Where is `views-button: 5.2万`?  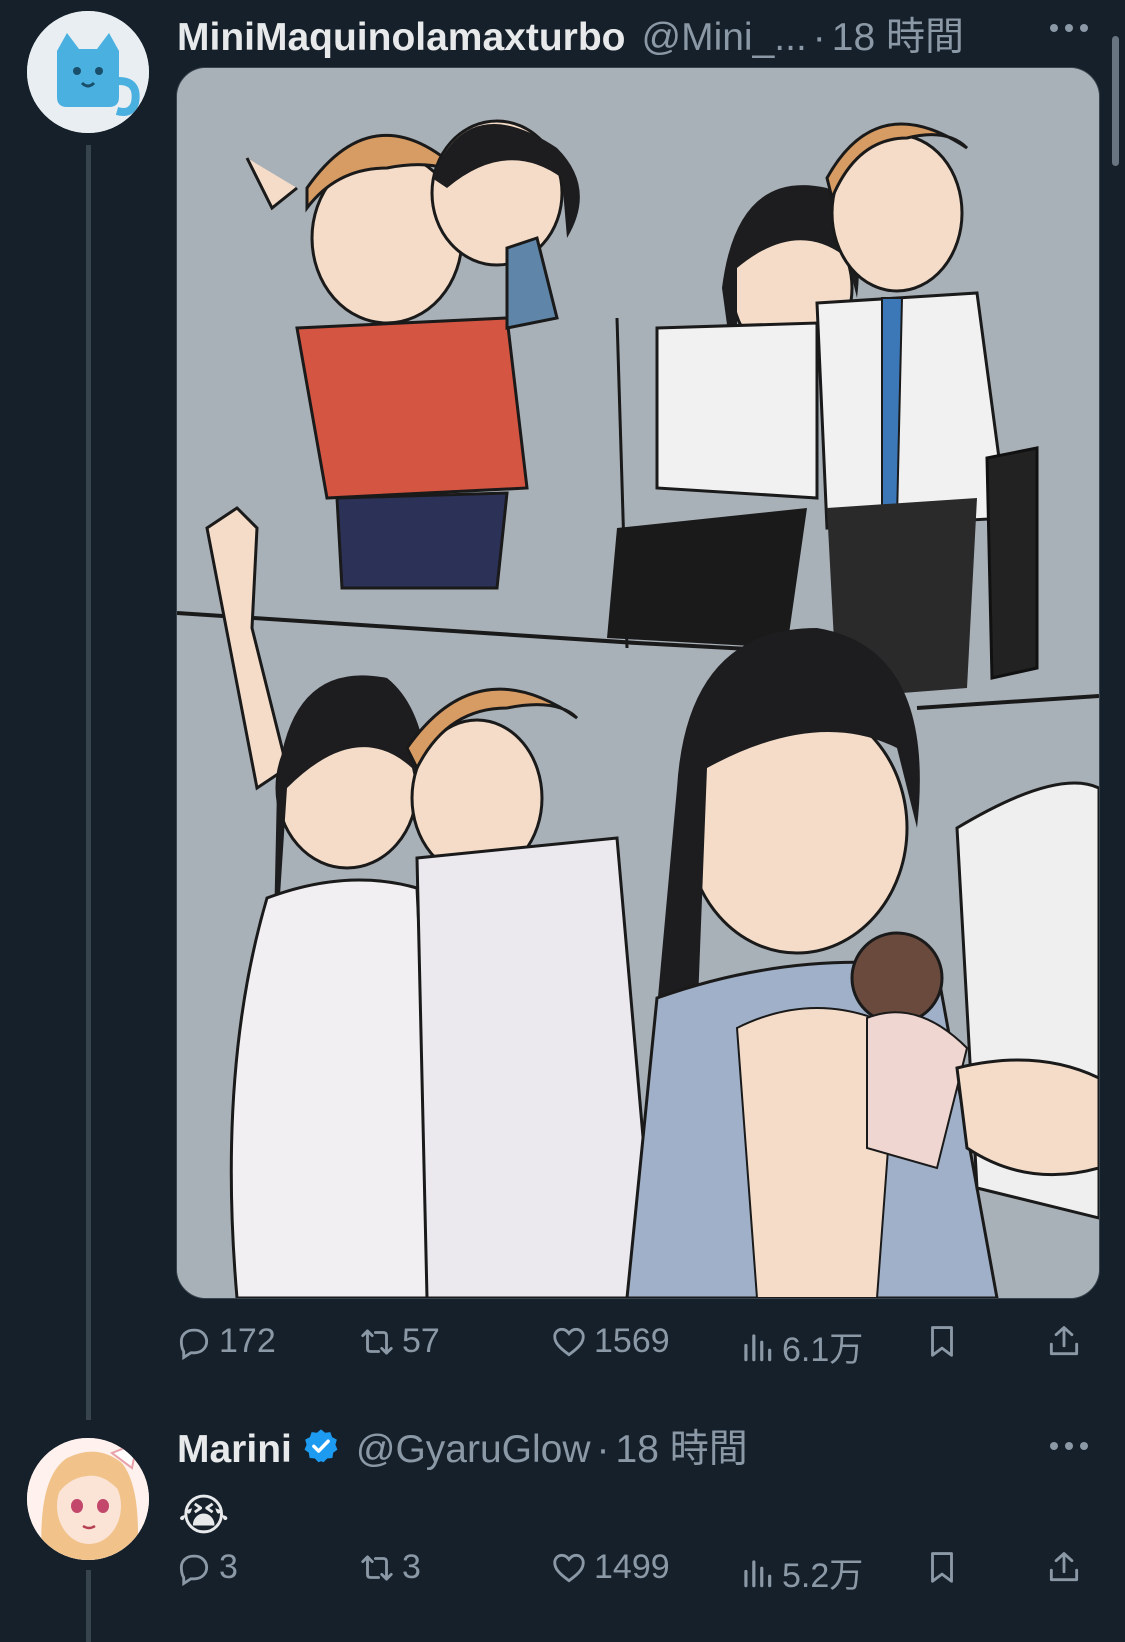 views-button: 5.2万 is located at coordinates (800, 1572).